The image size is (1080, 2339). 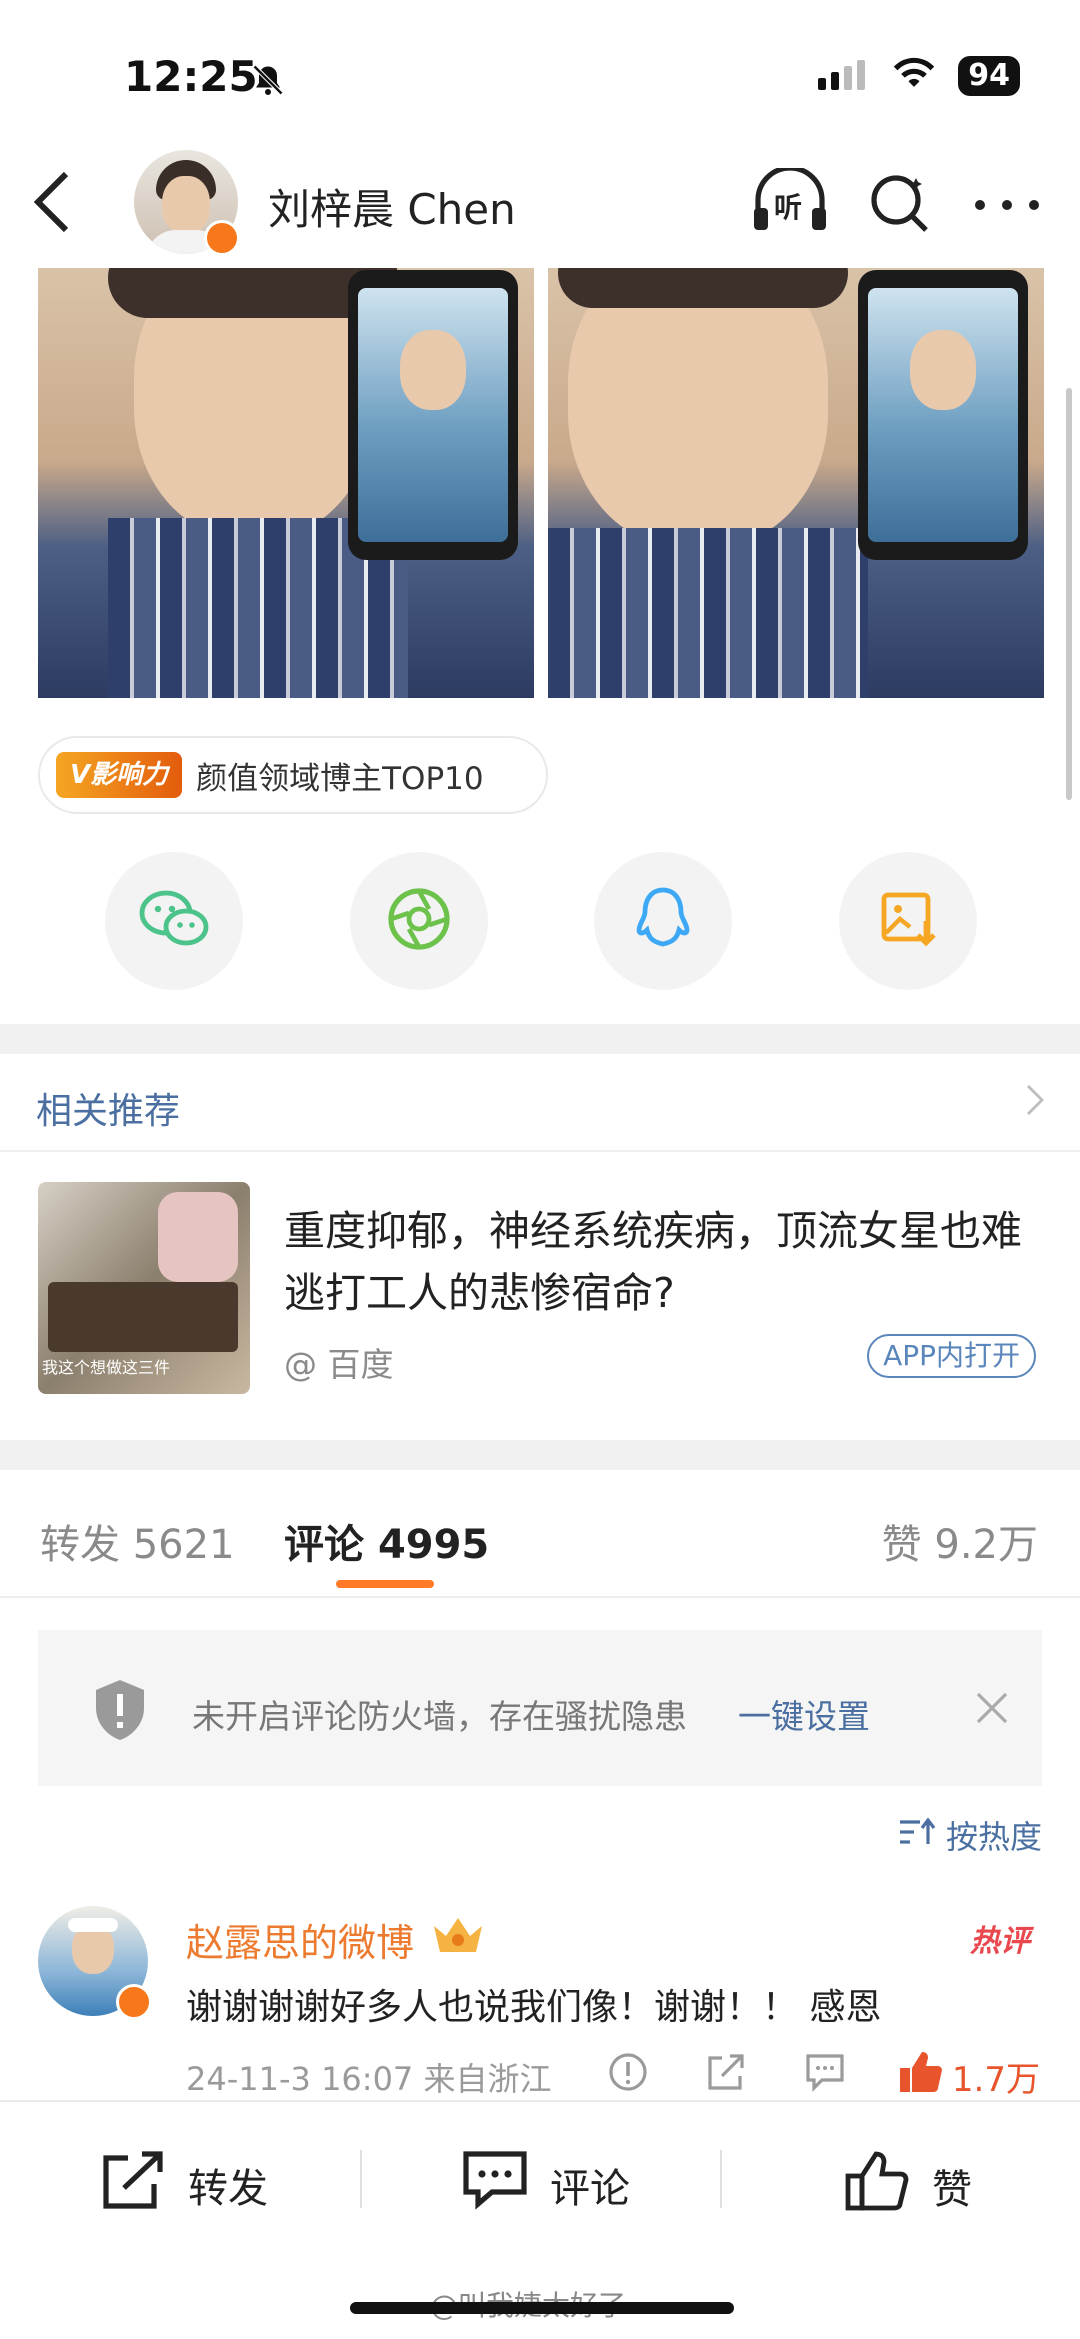 I want to click on tab-repost-count: 5621, so click(x=183, y=1545).